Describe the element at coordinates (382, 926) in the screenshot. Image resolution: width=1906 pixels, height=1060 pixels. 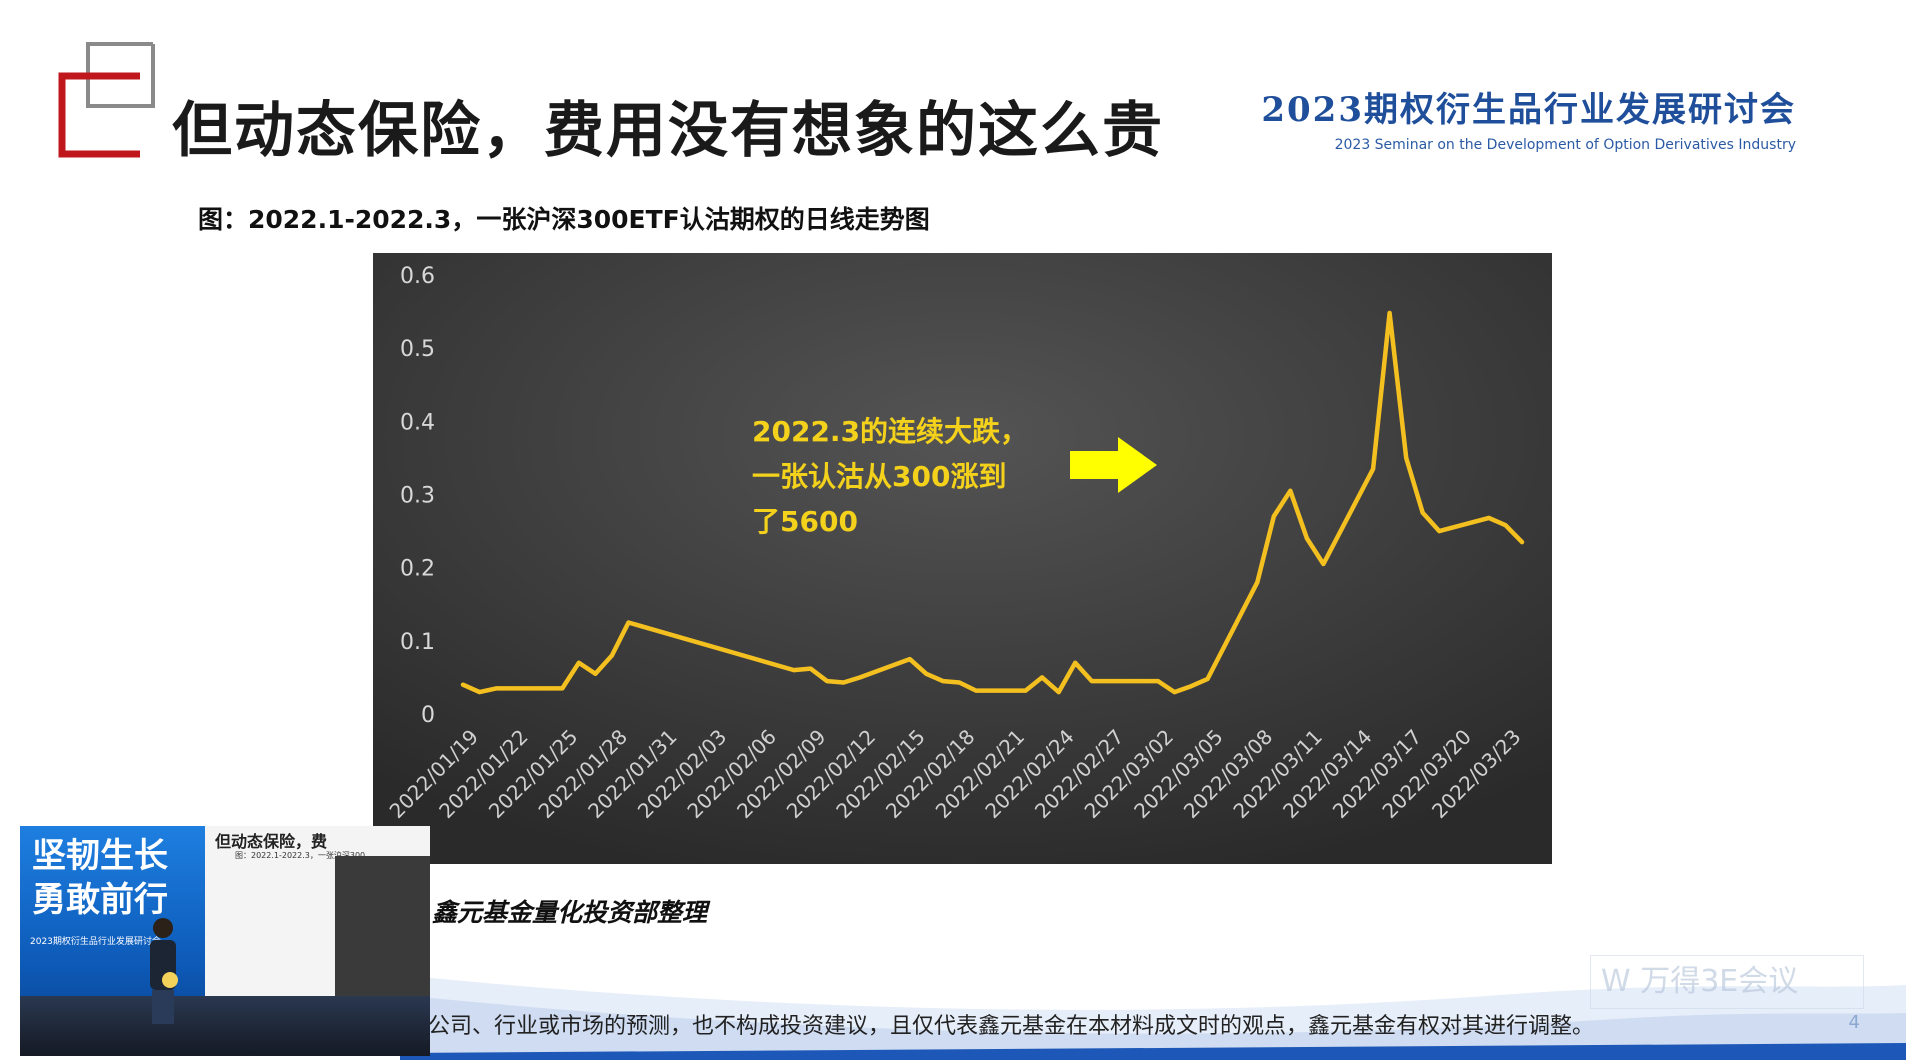
I see `inset-chart-thumbnail` at that location.